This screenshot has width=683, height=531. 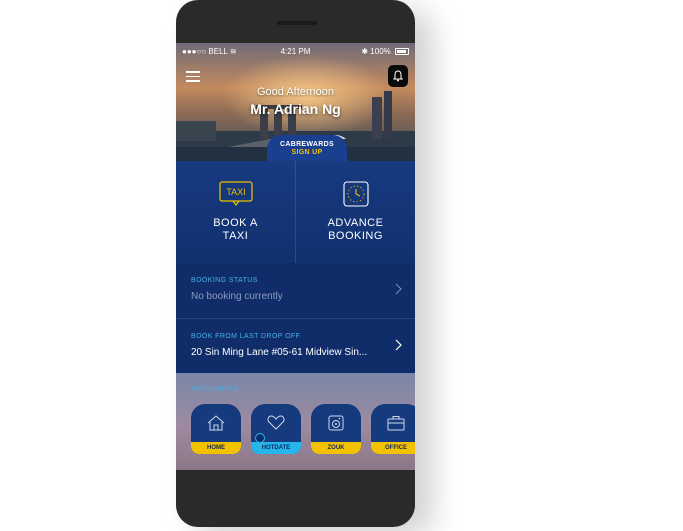 What do you see at coordinates (224, 280) in the screenshot?
I see `booking-status-label: BOOKING STATUS` at bounding box center [224, 280].